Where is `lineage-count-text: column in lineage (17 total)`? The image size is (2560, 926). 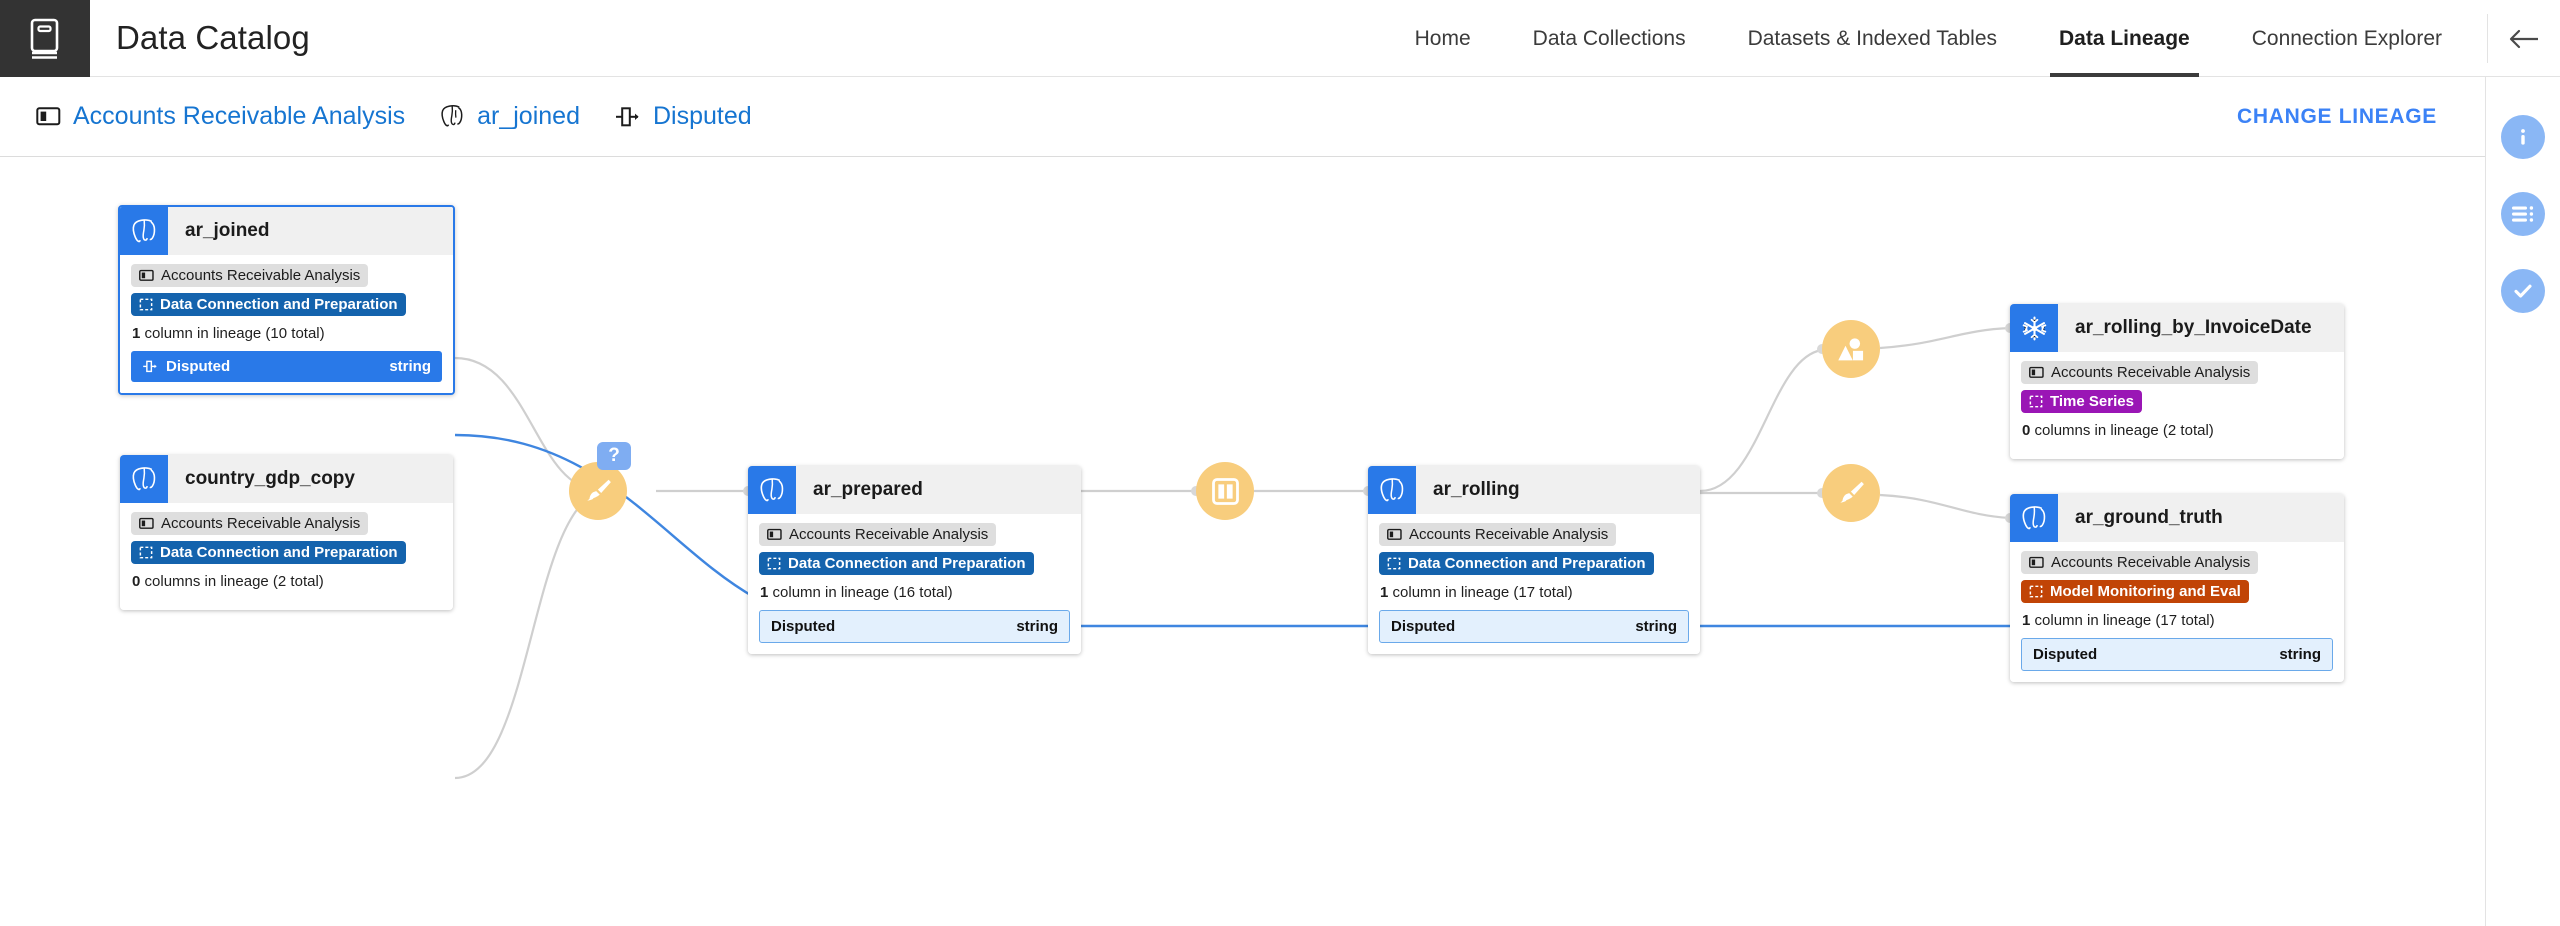
lineage-count-text: column in lineage (17 total) is located at coordinates (2124, 620).